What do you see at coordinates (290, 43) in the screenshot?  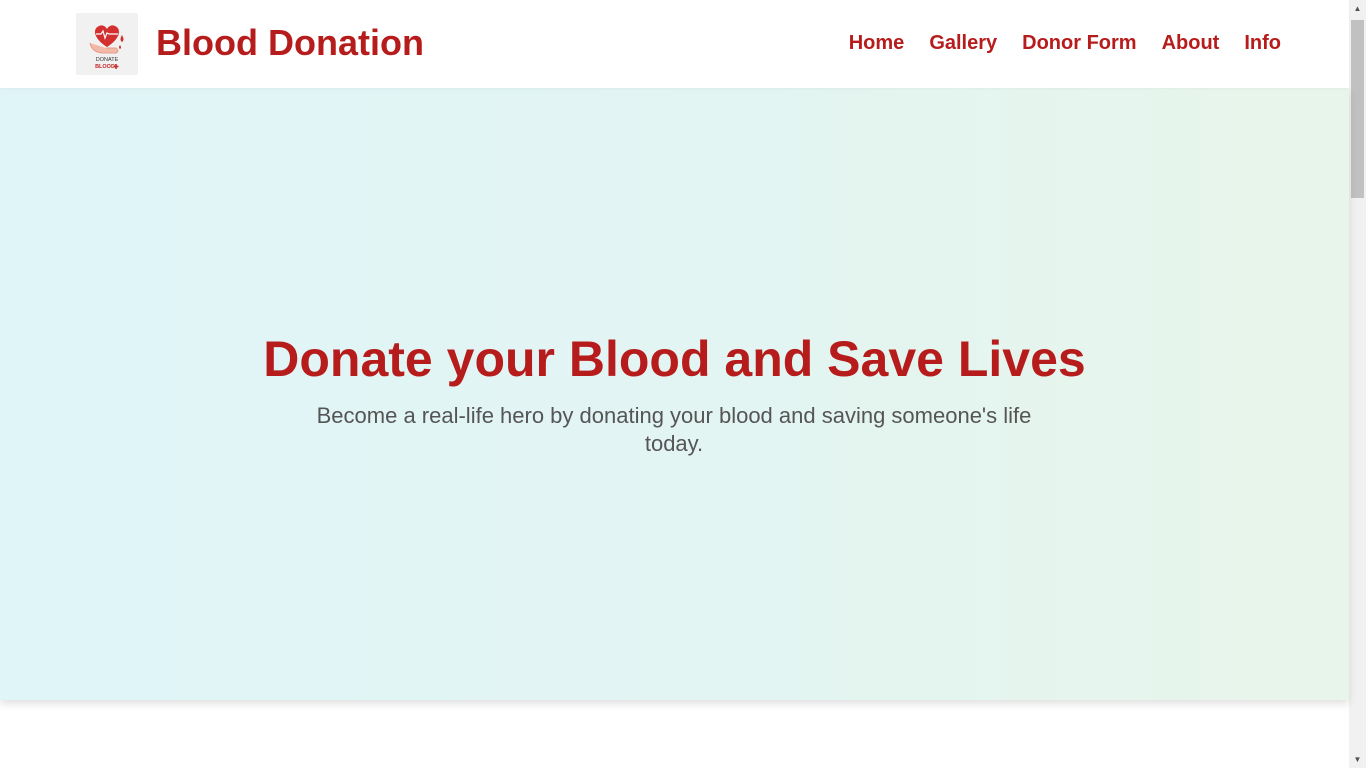 I see `site-title: Blood Donation` at bounding box center [290, 43].